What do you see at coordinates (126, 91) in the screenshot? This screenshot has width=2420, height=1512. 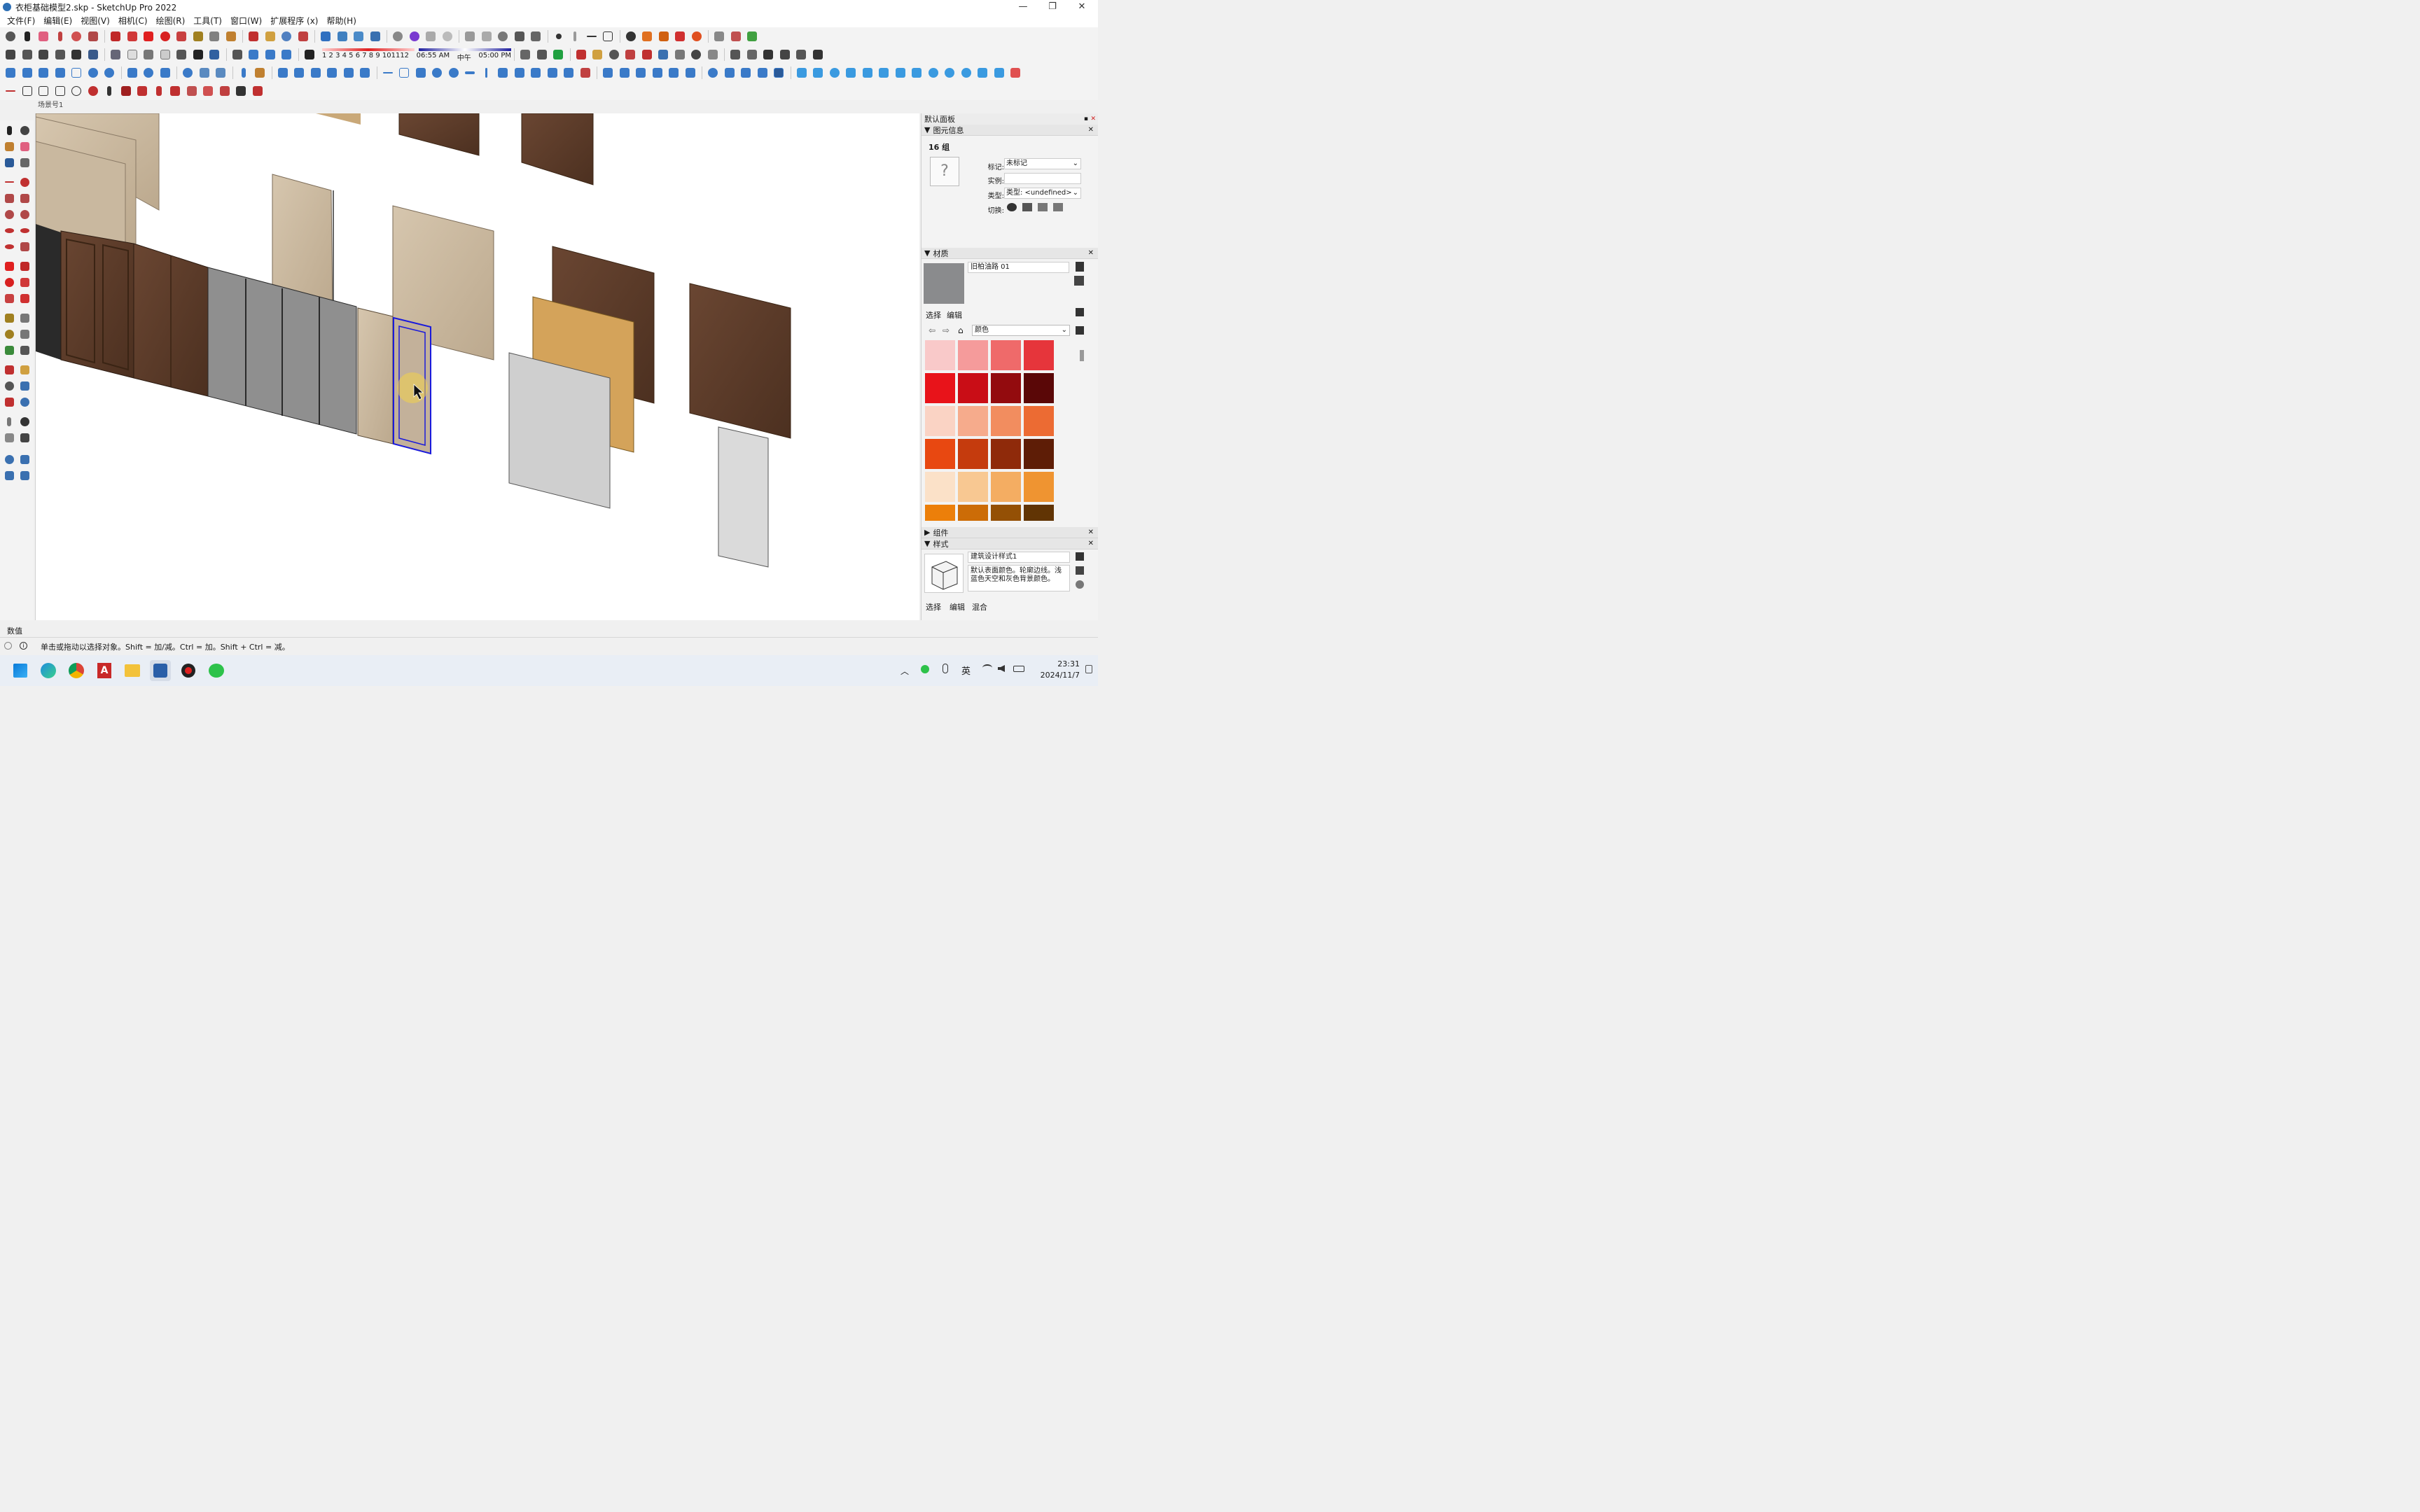 I see `component-red-icon` at bounding box center [126, 91].